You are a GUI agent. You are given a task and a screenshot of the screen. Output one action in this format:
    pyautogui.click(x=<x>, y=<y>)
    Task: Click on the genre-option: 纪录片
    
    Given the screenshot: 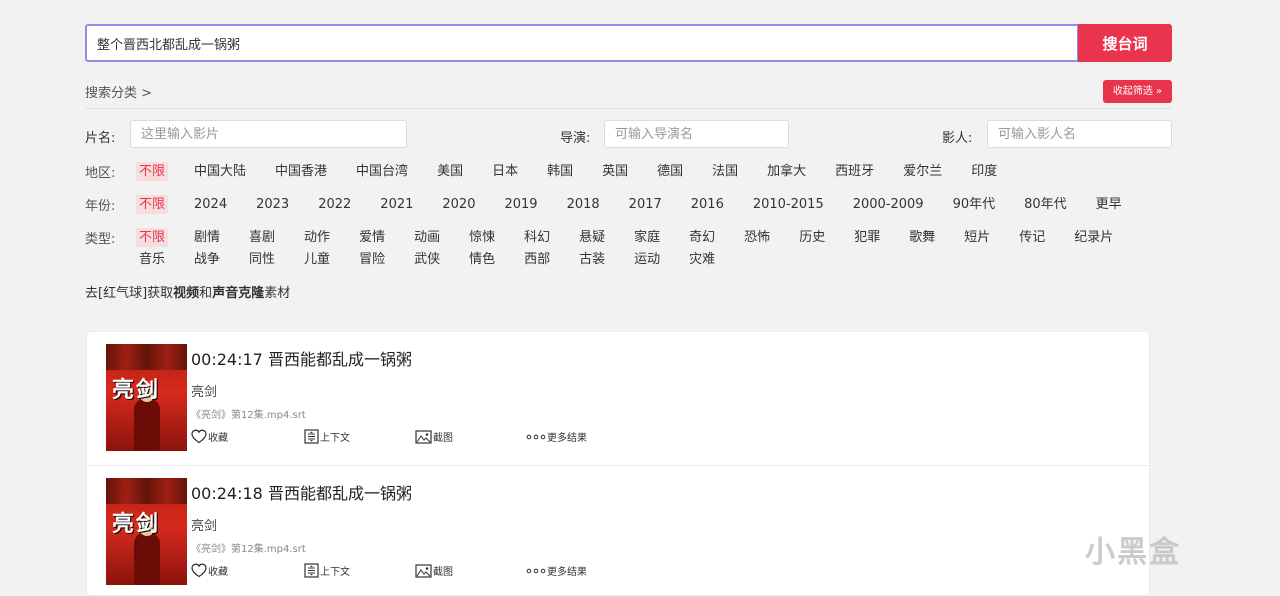 What is the action you would take?
    pyautogui.click(x=1093, y=237)
    